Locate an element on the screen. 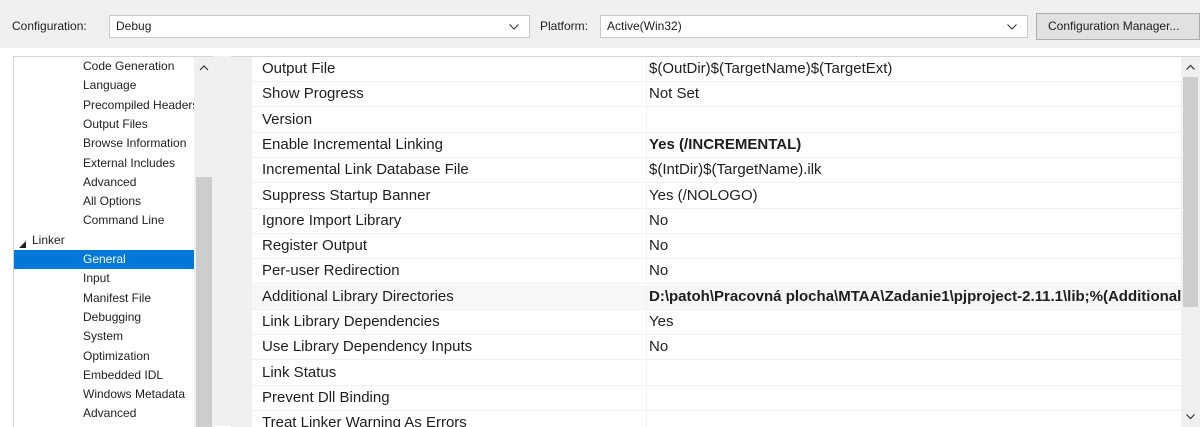 The height and width of the screenshot is (427, 1200). property-row: Link Library Dependencies Yes is located at coordinates (716, 322).